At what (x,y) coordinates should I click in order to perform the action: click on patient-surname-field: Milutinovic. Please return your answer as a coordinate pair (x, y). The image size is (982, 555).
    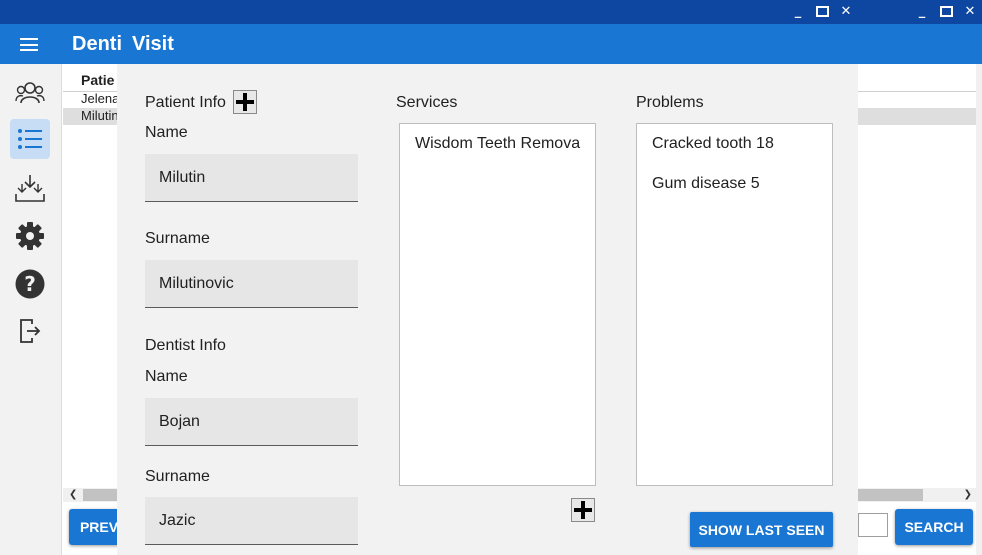
    Looking at the image, I should click on (251, 284).